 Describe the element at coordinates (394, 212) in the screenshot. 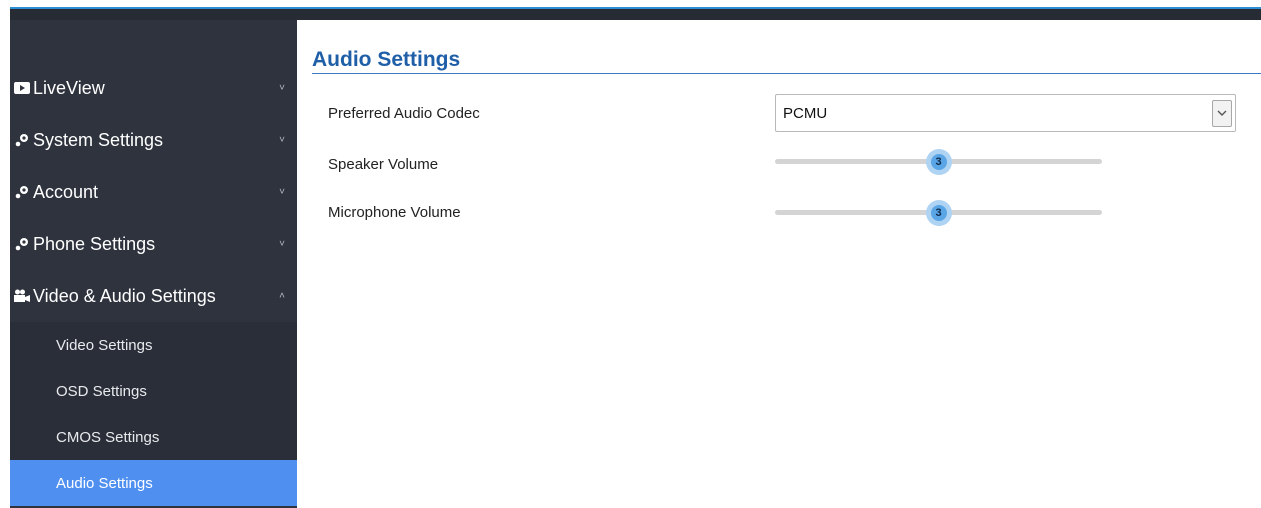

I see `microphone-volume-label: Microphone Volume` at that location.